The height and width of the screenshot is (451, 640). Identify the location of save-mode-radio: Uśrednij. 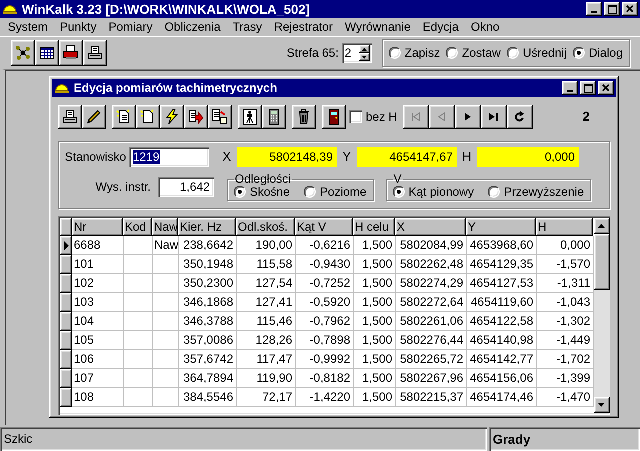
(536, 53).